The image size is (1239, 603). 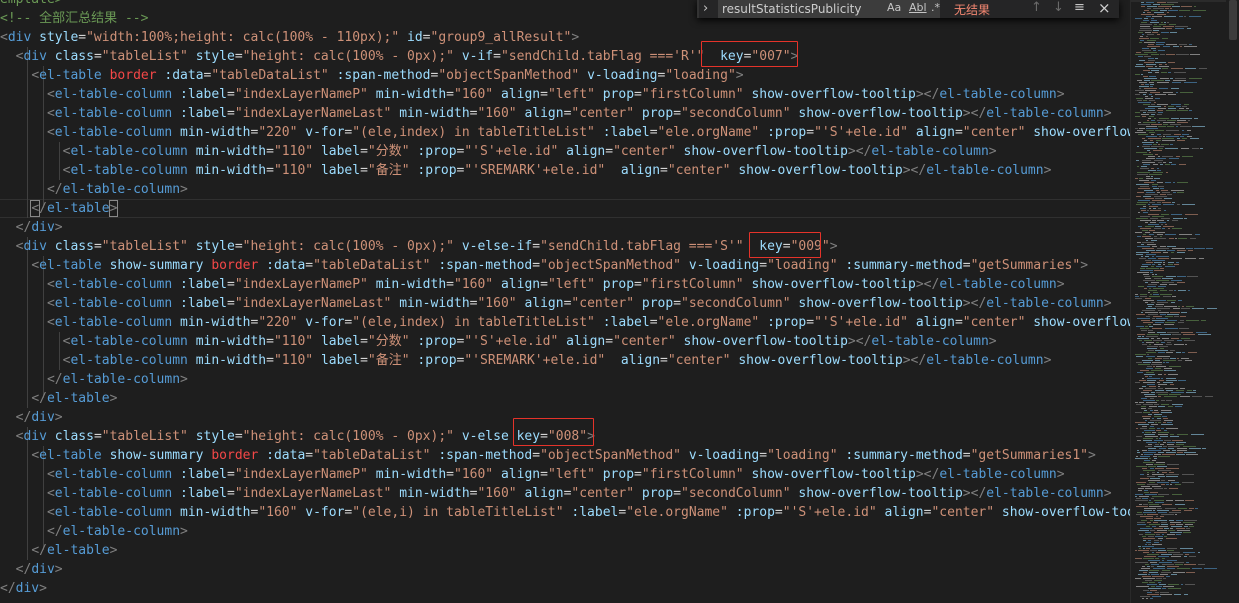 What do you see at coordinates (301, 94) in the screenshot?
I see `code-token: "indexLayerNameP"` at bounding box center [301, 94].